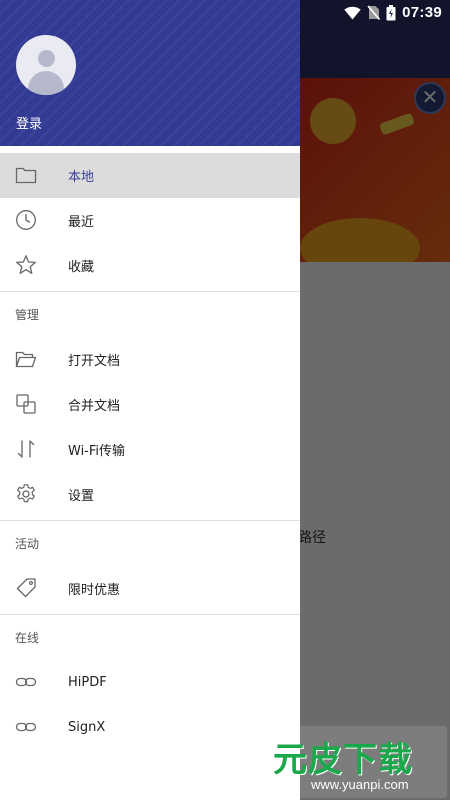  What do you see at coordinates (343, 760) in the screenshot?
I see `watermark-logo: 元皮下载` at bounding box center [343, 760].